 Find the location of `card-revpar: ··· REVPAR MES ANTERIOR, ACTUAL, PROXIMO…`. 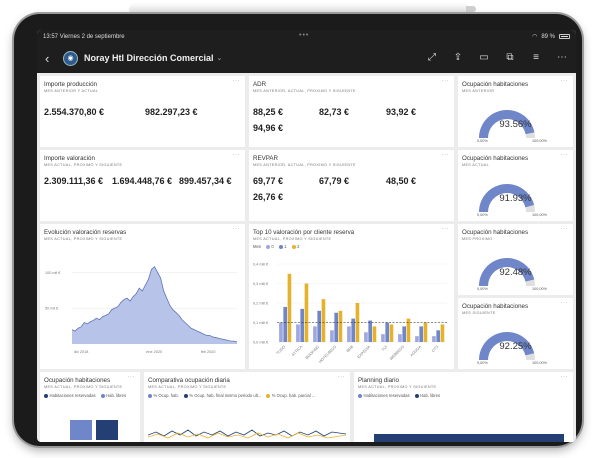

card-revpar: ··· REVPAR MES ANTERIOR, ACTUAL, PROXIMO… is located at coordinates (351, 185).